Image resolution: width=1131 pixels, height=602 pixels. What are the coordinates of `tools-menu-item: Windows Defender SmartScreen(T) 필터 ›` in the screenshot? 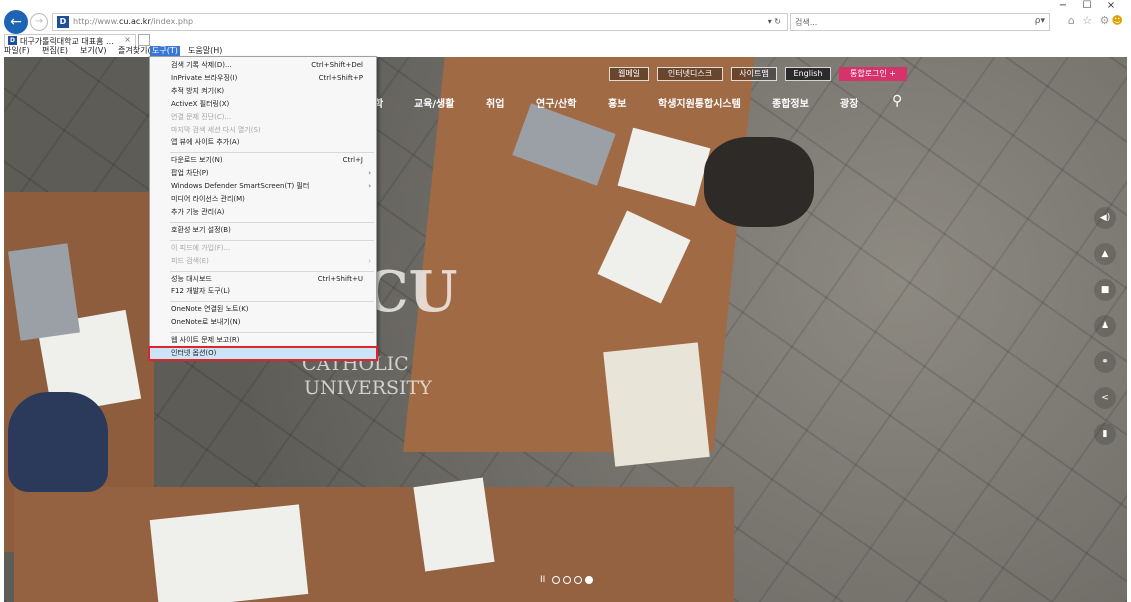 It's located at (263, 186).